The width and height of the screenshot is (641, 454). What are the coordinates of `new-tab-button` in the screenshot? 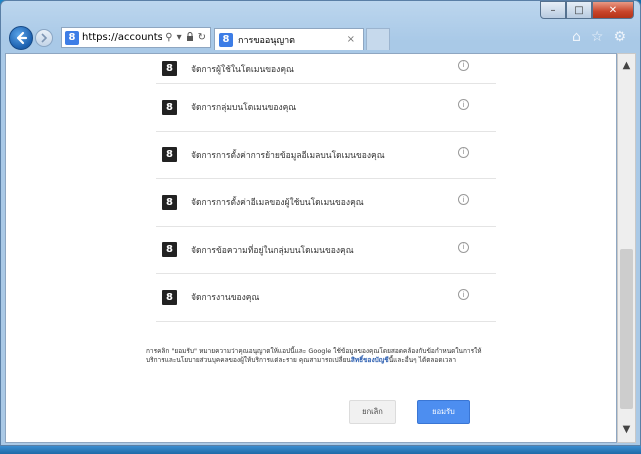 It's located at (378, 39).